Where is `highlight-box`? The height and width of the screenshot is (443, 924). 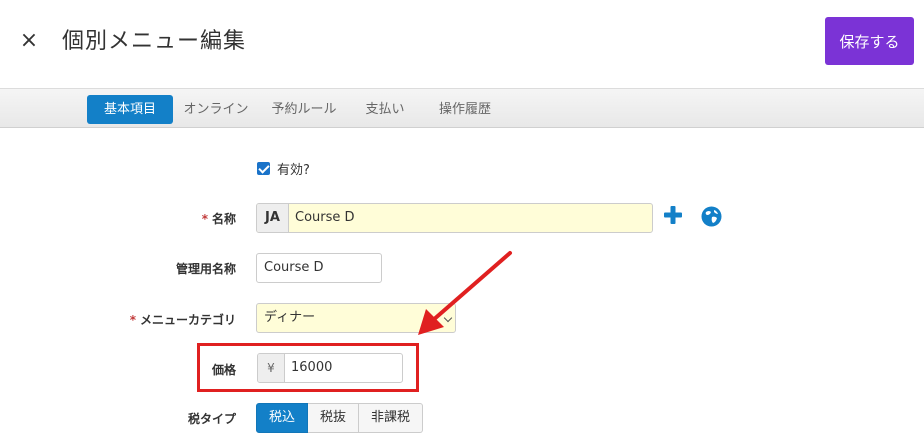 highlight-box is located at coordinates (308, 367).